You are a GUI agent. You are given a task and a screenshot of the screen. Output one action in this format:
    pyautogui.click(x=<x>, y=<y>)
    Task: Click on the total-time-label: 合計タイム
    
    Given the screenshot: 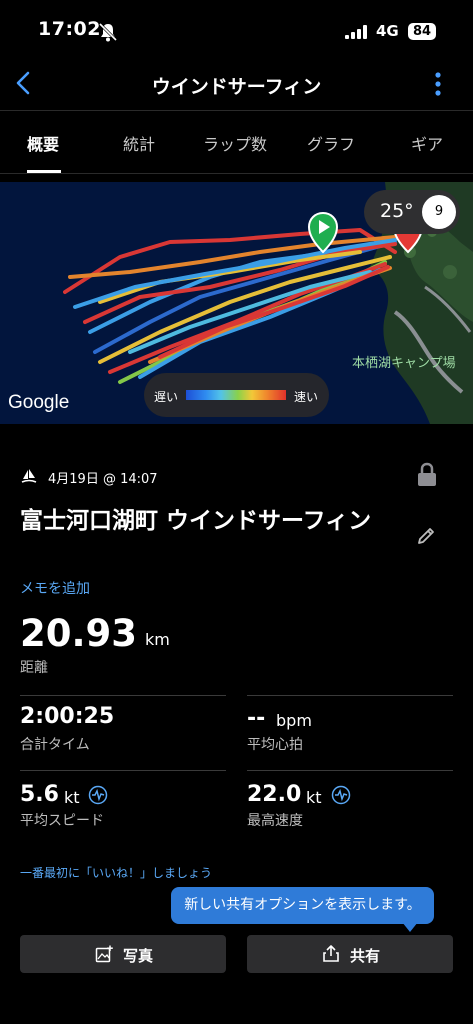 What is the action you would take?
    pyautogui.click(x=55, y=745)
    